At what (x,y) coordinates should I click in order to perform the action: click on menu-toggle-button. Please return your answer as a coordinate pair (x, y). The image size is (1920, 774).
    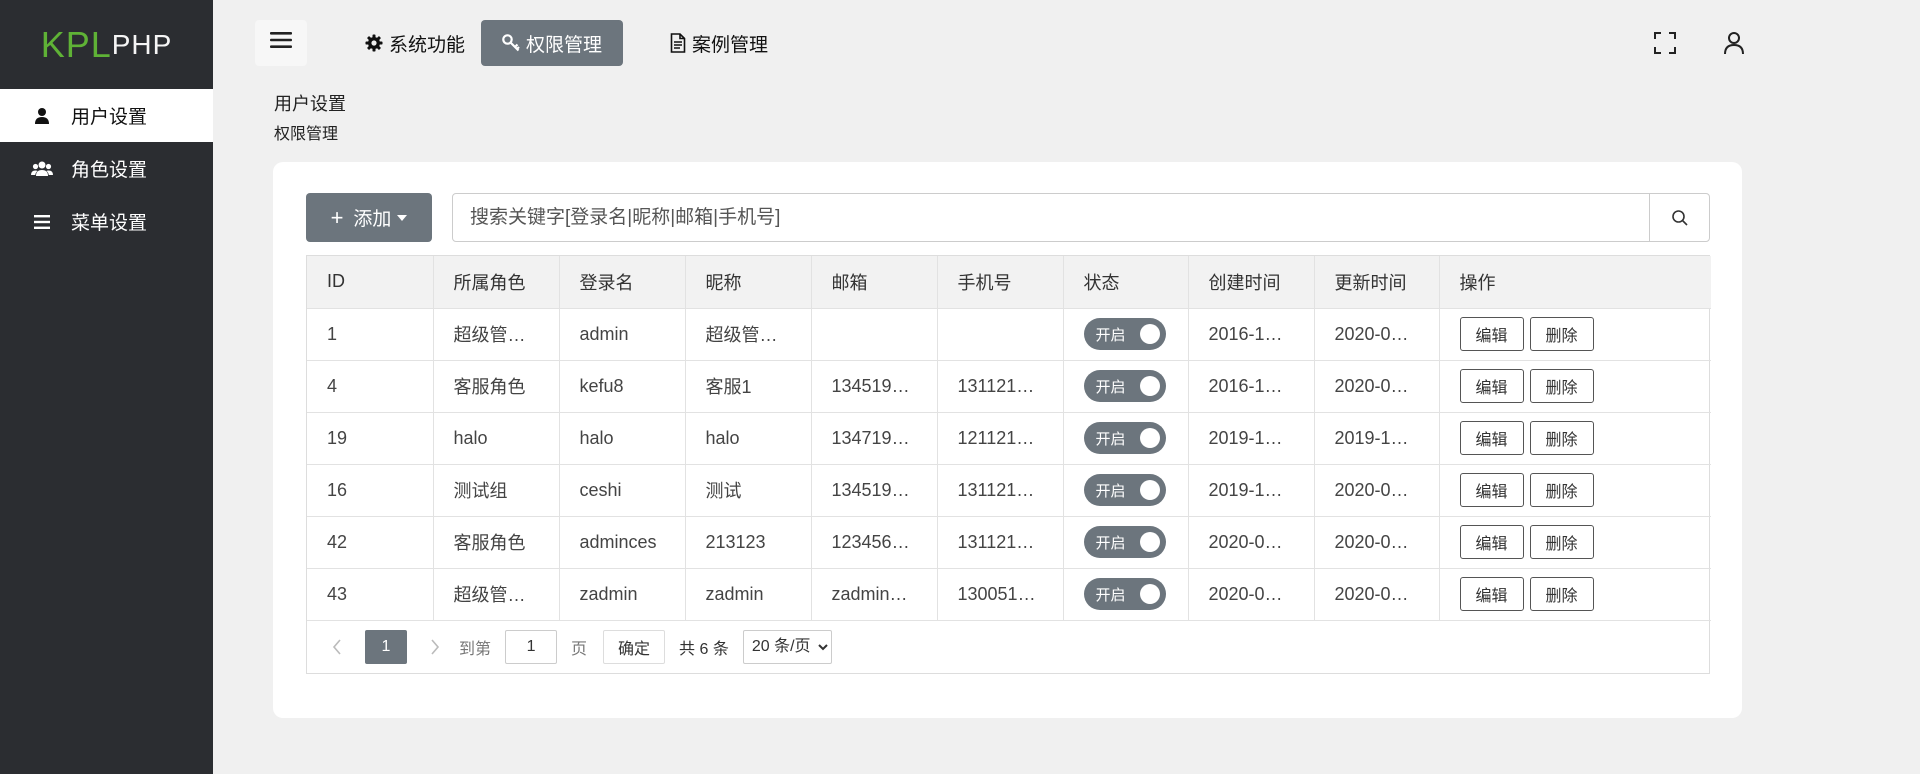
    Looking at the image, I should click on (281, 43).